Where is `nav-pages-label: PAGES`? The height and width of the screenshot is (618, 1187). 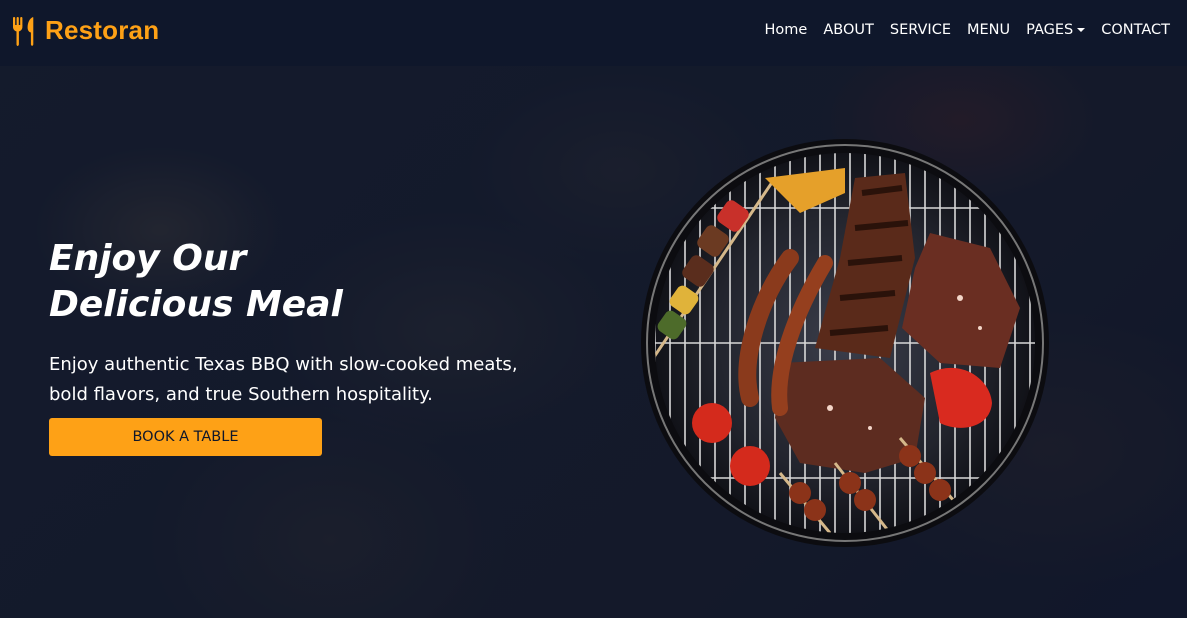 nav-pages-label: PAGES is located at coordinates (1050, 30).